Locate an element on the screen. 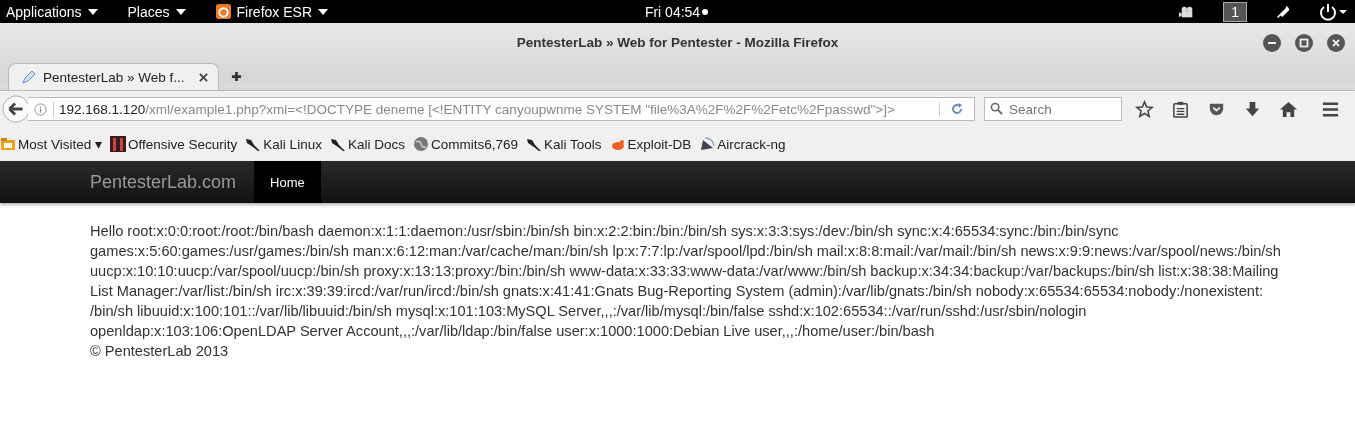  site-brand: PentesterLab.com is located at coordinates (163, 182).